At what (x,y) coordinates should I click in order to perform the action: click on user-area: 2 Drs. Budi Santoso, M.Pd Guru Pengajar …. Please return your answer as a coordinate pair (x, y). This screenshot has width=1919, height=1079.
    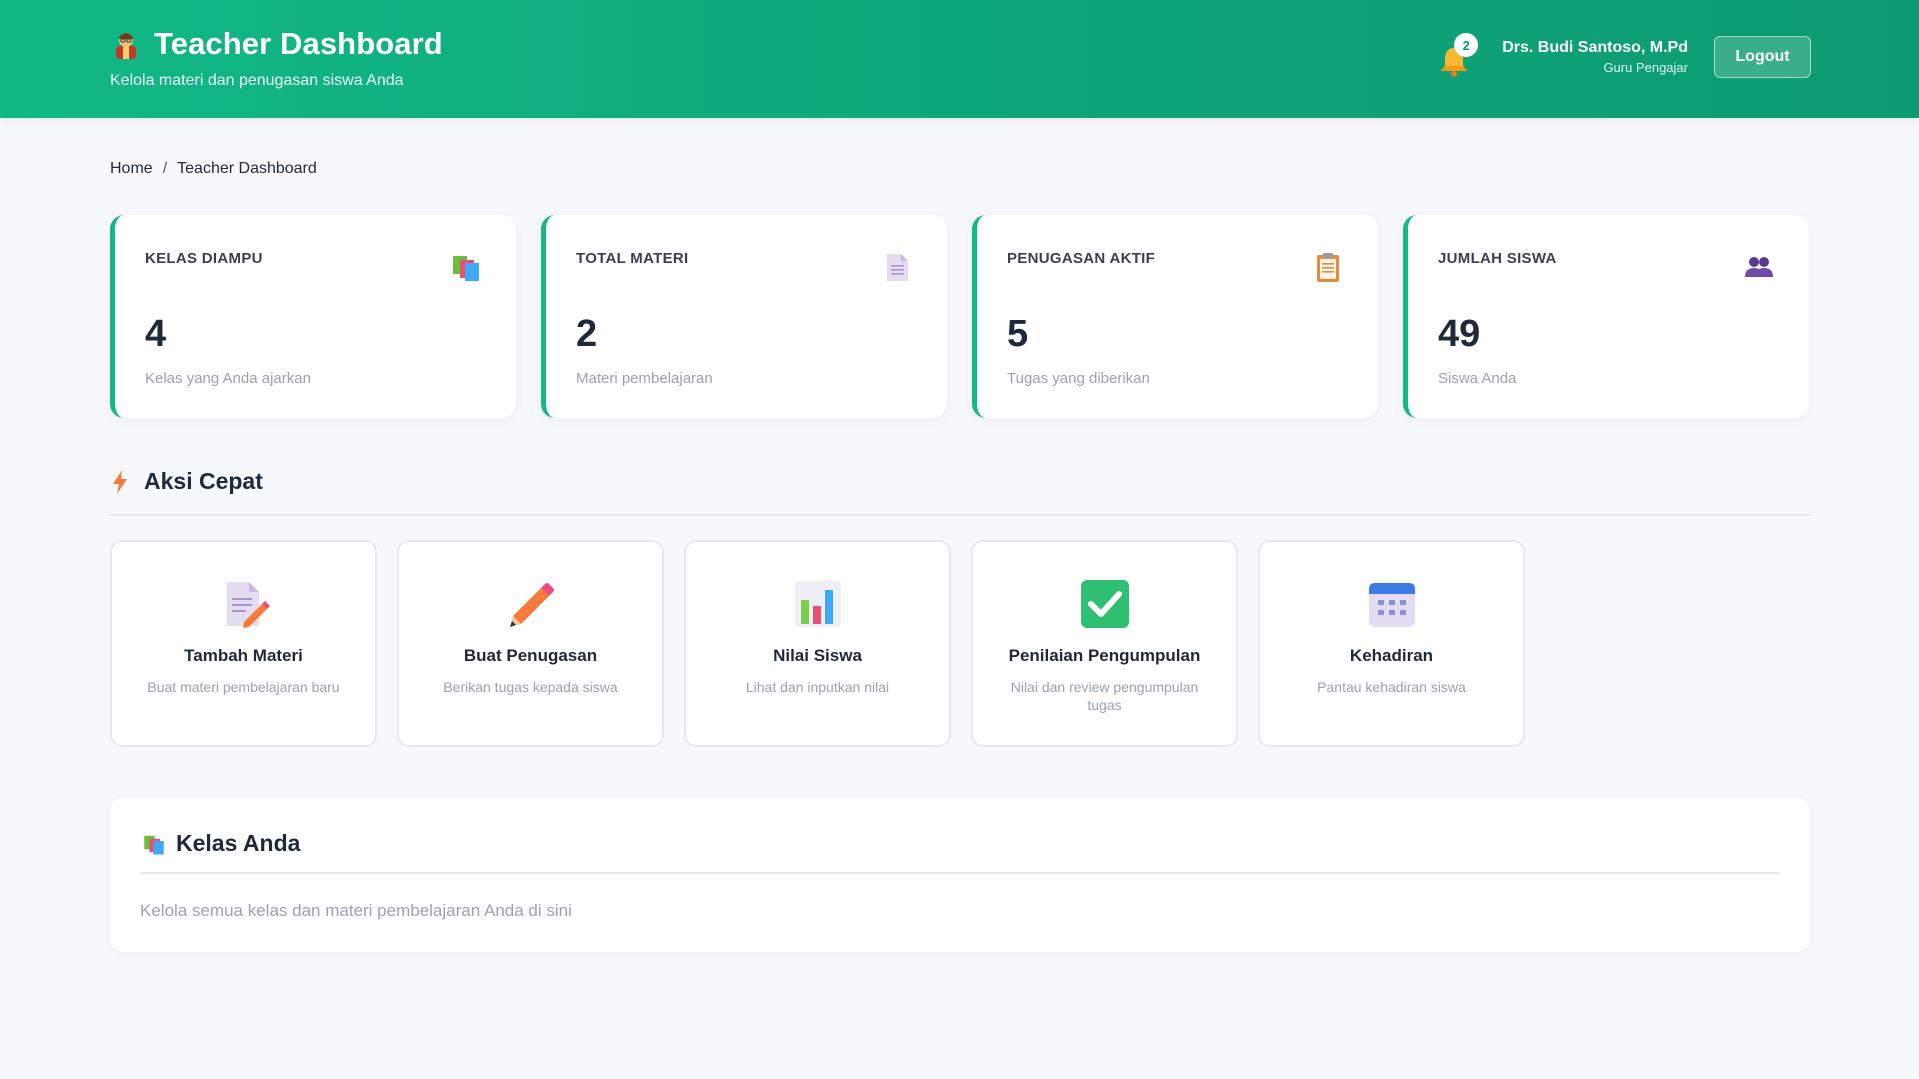
    Looking at the image, I should click on (1623, 56).